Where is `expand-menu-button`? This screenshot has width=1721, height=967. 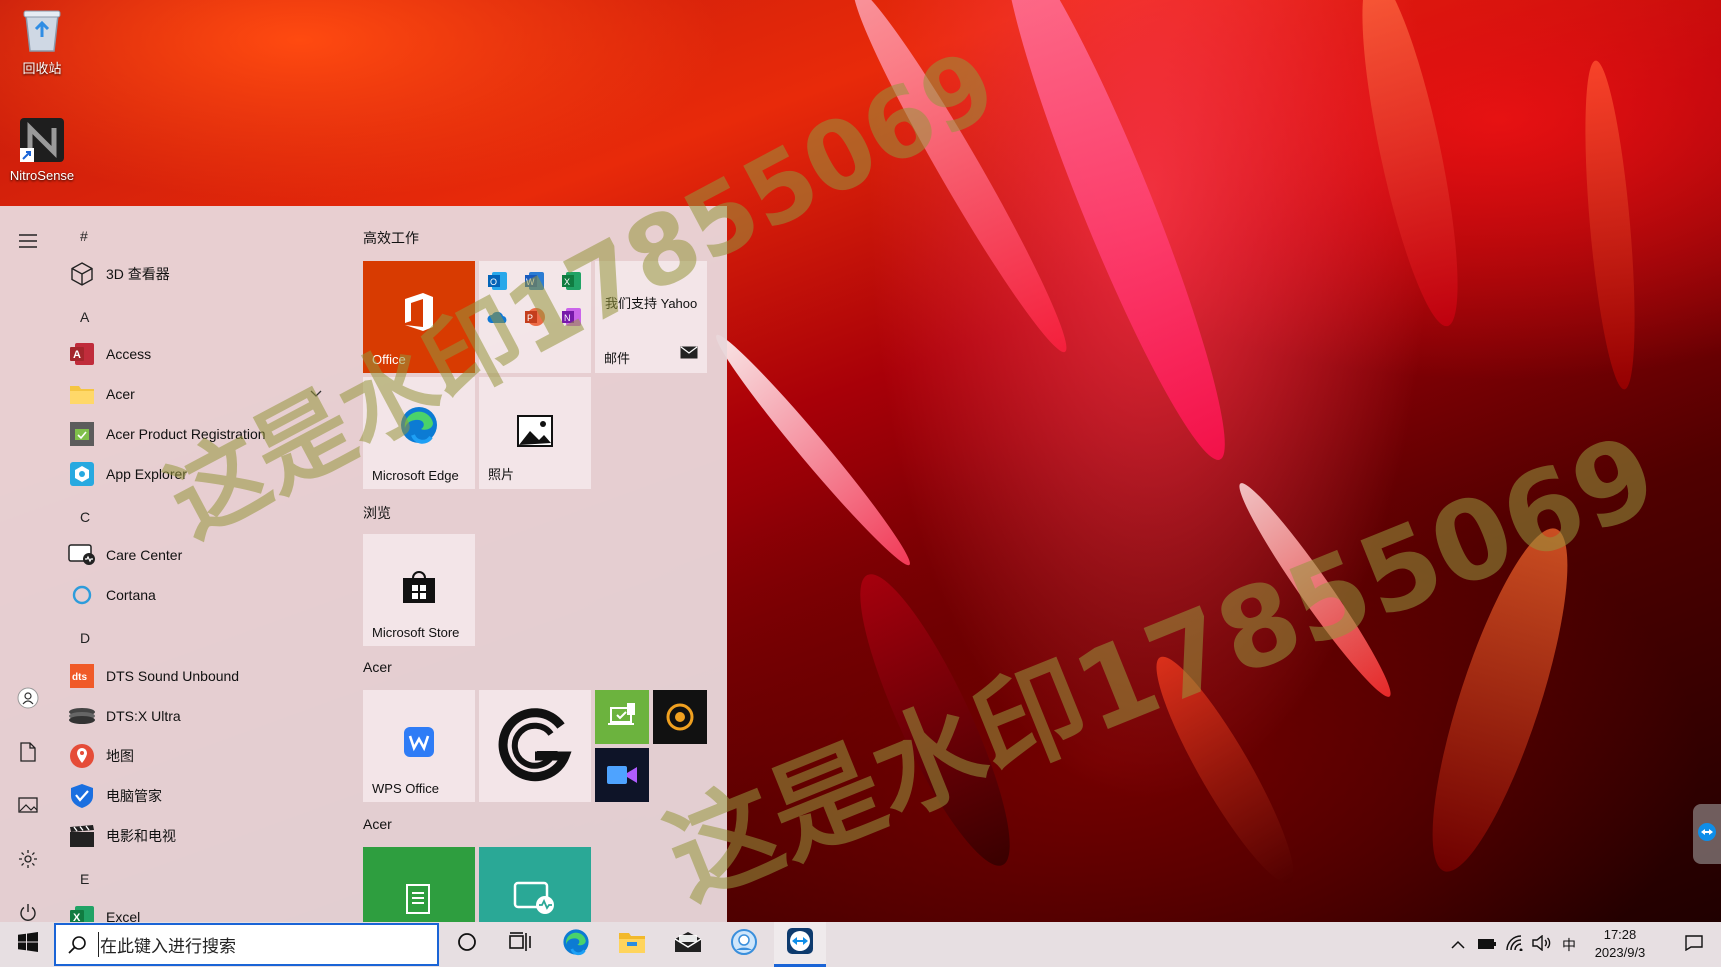
expand-menu-button is located at coordinates (28, 243).